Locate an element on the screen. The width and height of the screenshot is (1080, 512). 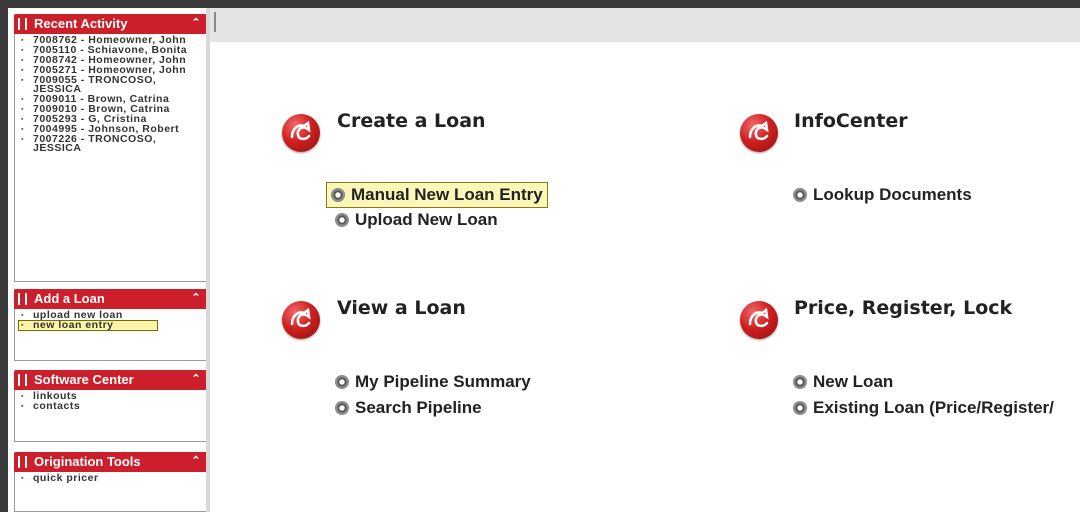
link-label: Search Pipeline is located at coordinates (418, 407).